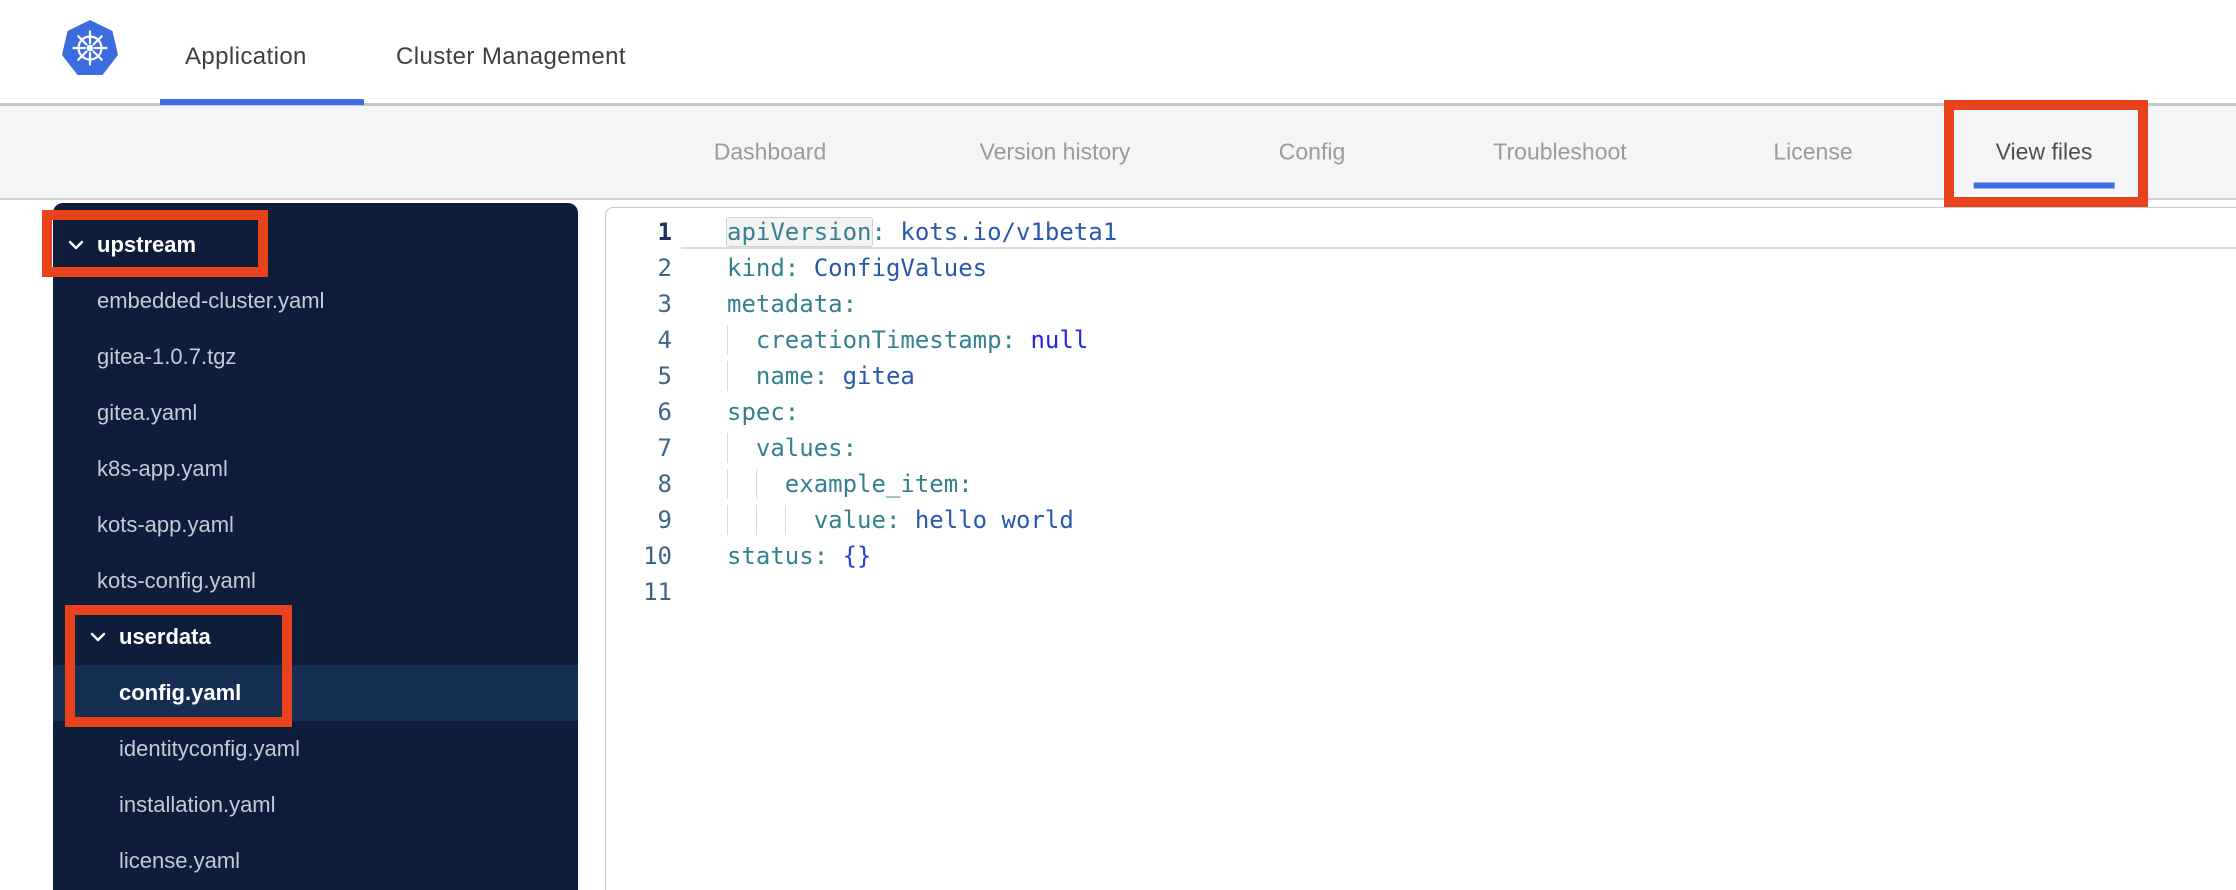  I want to click on tree-item-license-yaml: license.yaml, so click(315, 861).